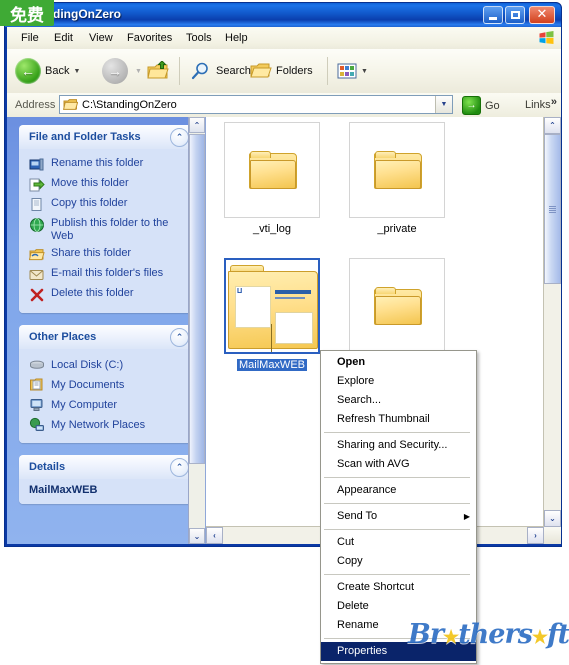  I want to click on context-menu-item-create-shortcut: Create Shortcut, so click(398, 587).